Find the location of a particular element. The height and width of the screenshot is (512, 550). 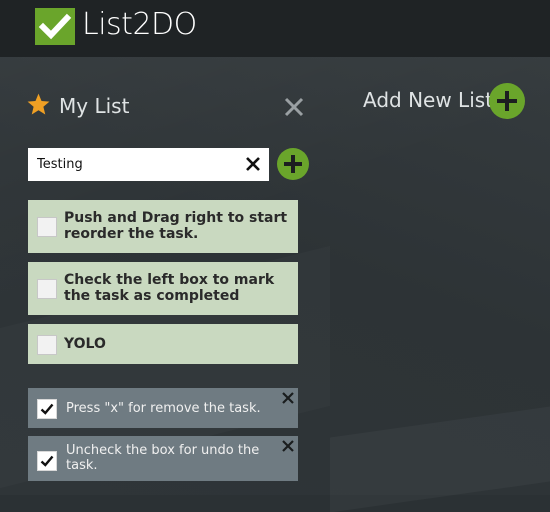

completed-task-item: Uncheck the box for undo the task. is located at coordinates (163, 458).